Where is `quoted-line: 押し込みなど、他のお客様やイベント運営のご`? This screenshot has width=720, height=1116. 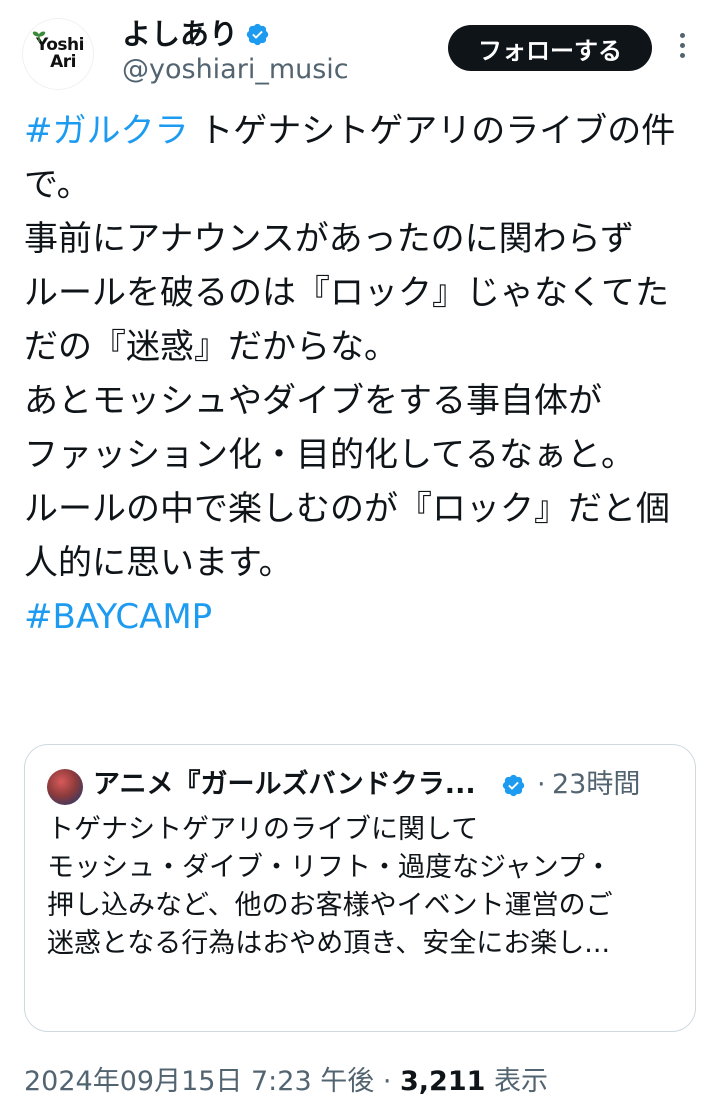
quoted-line: 押し込みなど、他のお客様やイベント運営のご is located at coordinates (330, 905).